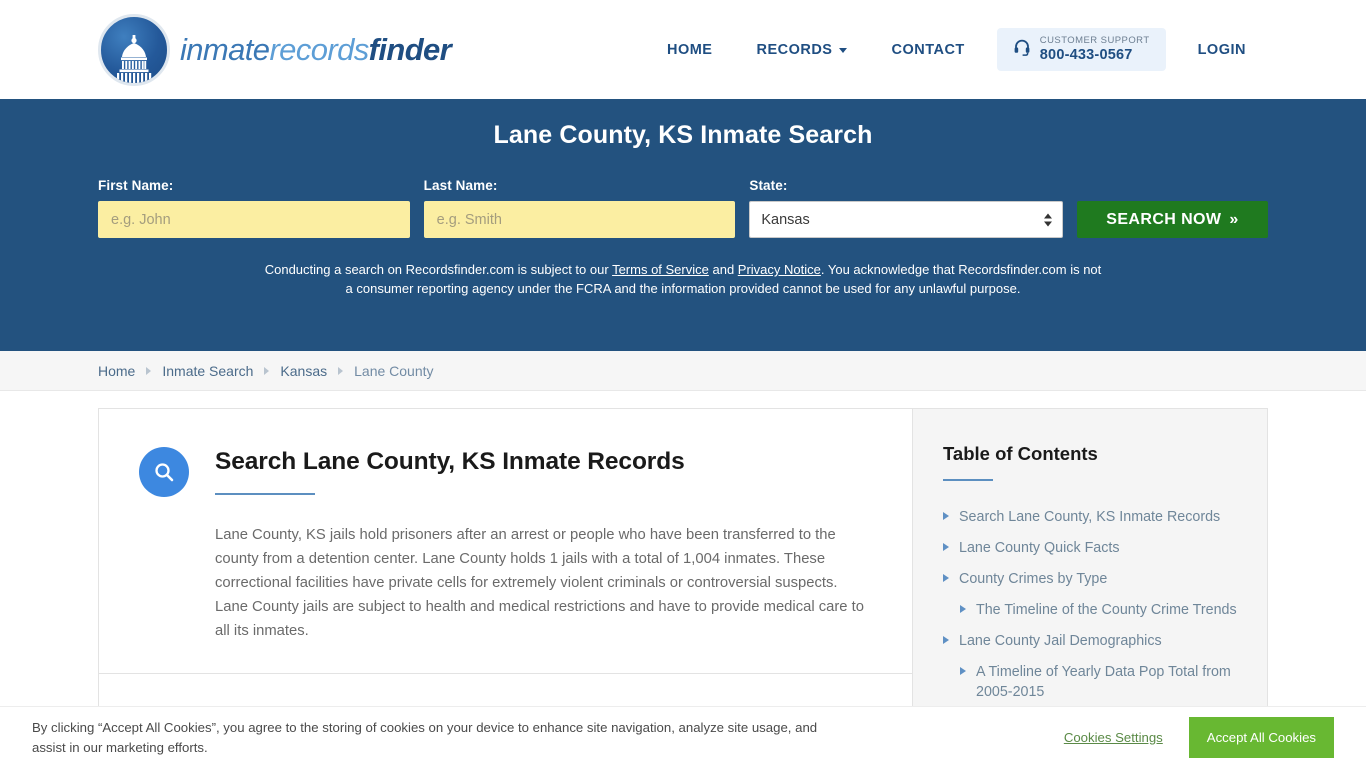 This screenshot has height=768, width=1366. I want to click on cookies-settings-link: Cookies Settings, so click(1113, 737).